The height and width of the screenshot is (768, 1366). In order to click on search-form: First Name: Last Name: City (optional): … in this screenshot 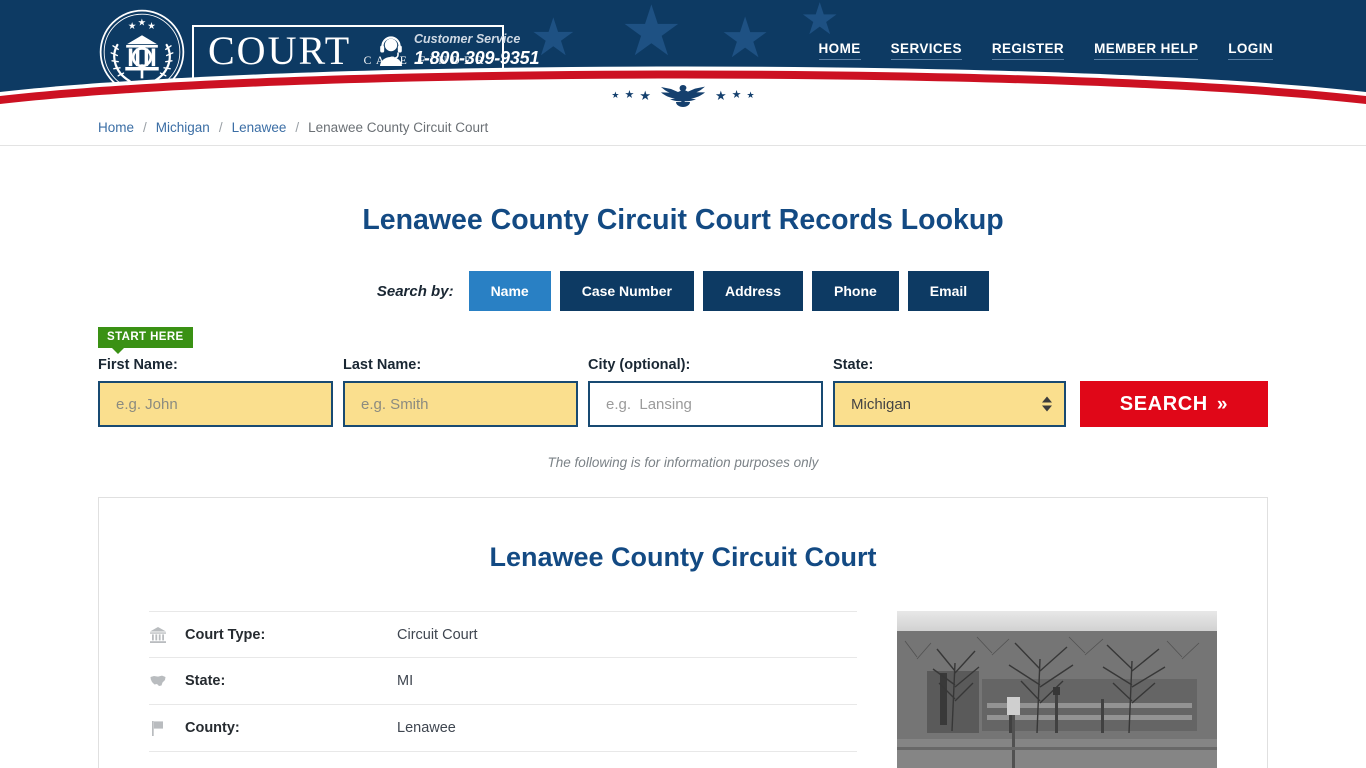, I will do `click(683, 392)`.